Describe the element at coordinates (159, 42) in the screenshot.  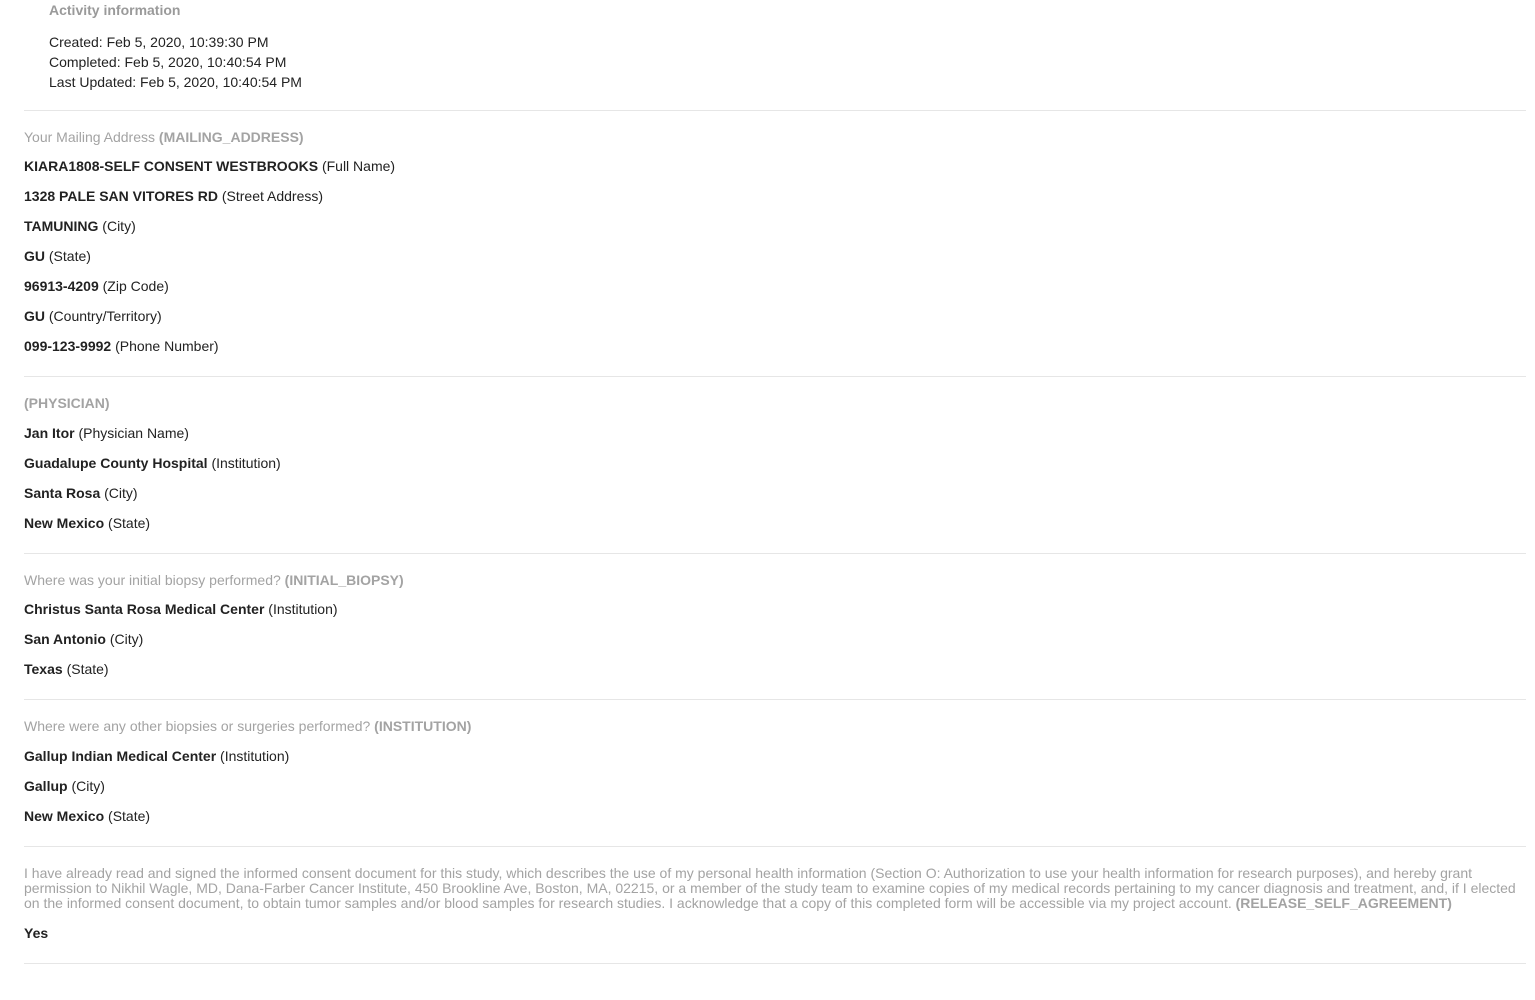
I see `created-timestamp: Created: Feb 5, 2020, 10:39:30 PM` at that location.